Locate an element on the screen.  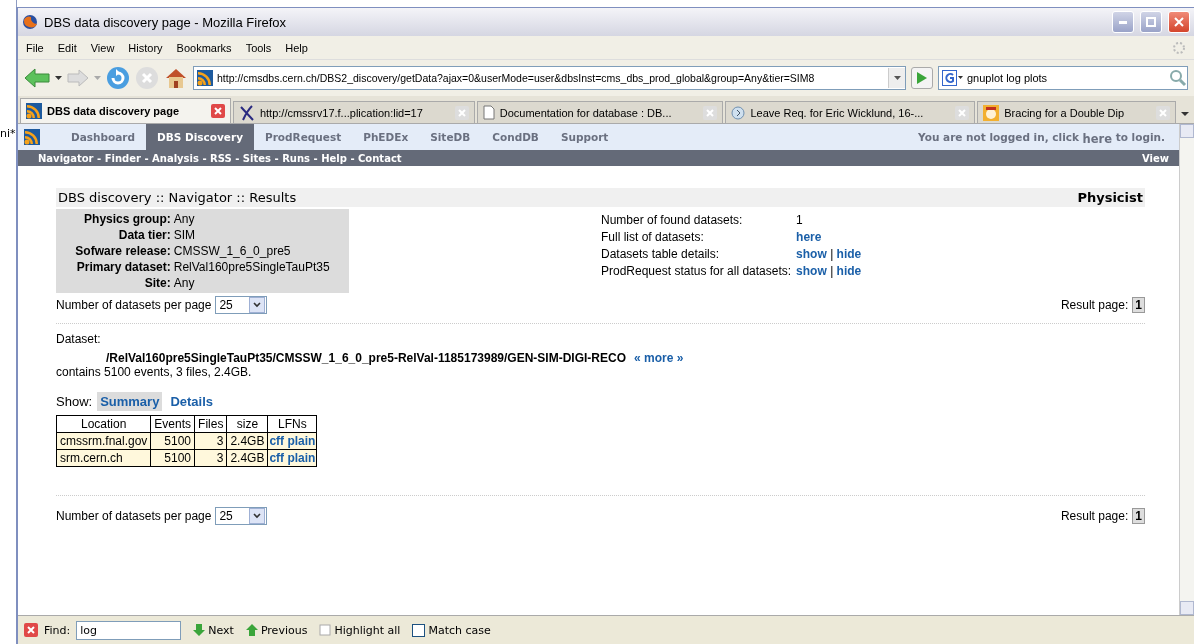
search-icon is located at coordinates (1178, 78).